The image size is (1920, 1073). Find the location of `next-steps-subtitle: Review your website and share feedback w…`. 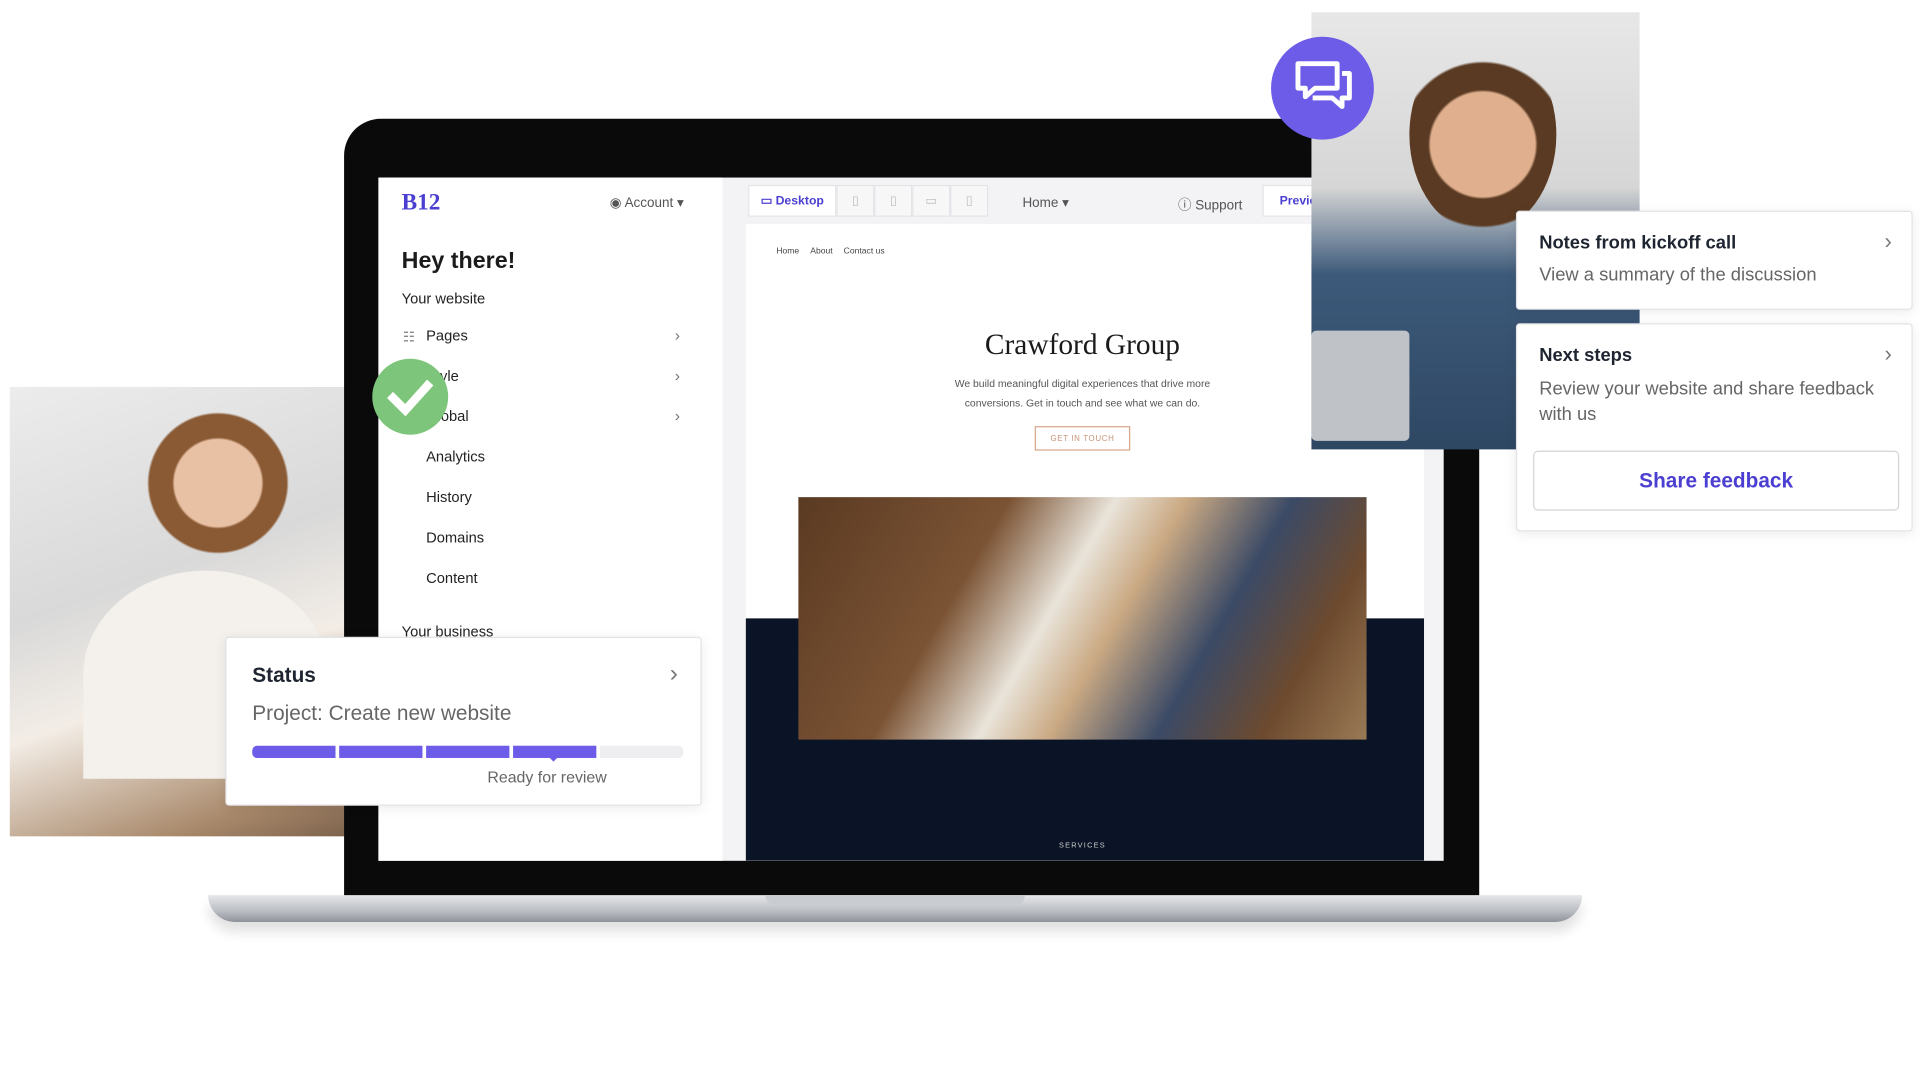

next-steps-subtitle: Review your website and share feedback w… is located at coordinates (1707, 401).